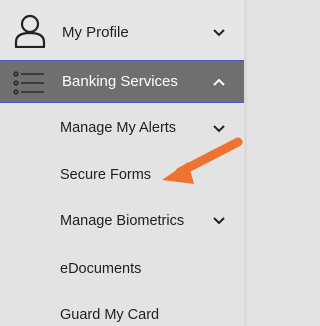 This screenshot has width=320, height=326. What do you see at coordinates (28, 83) in the screenshot?
I see `list-icon` at bounding box center [28, 83].